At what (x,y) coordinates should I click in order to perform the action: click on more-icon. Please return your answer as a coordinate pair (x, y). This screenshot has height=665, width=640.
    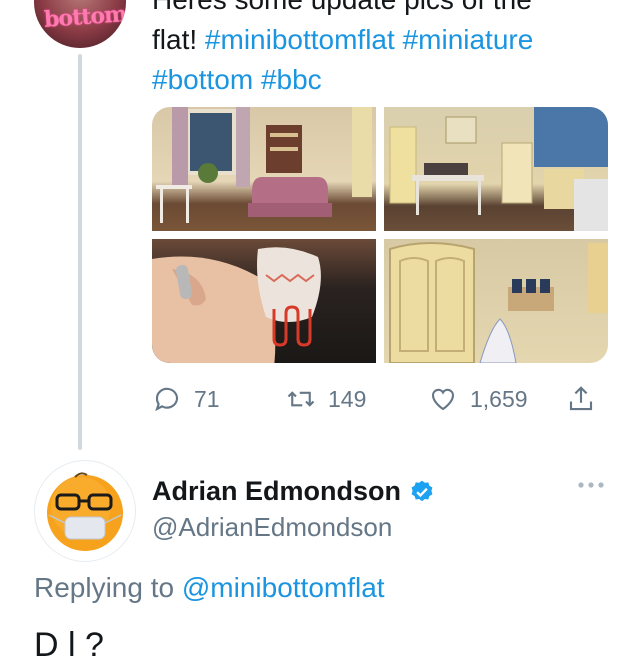
    Looking at the image, I should click on (591, 485).